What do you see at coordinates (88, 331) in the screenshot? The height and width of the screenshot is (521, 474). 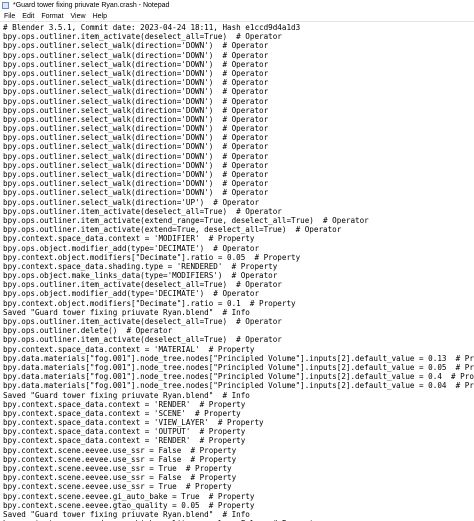 I see `text-line: bpy.ops.outliner.delete() # Operator` at bounding box center [88, 331].